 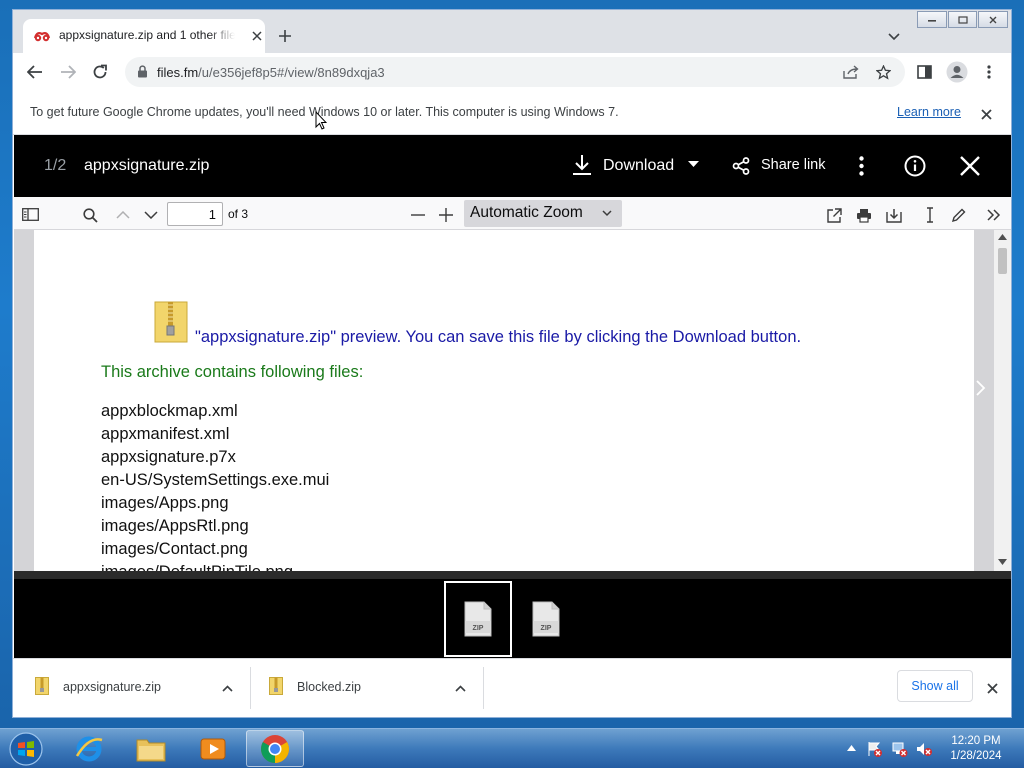 What do you see at coordinates (123, 215) in the screenshot?
I see `up-icon` at bounding box center [123, 215].